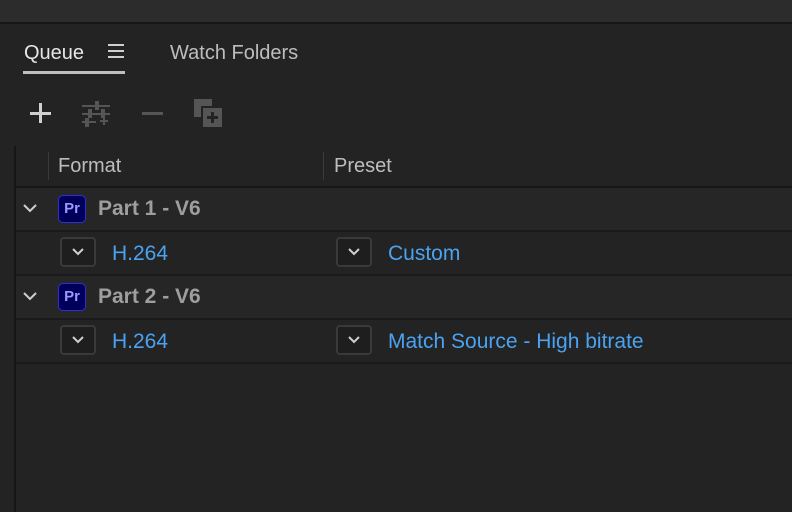 Image resolution: width=792 pixels, height=512 pixels. I want to click on tab-watch-folders-label: Watch Folders, so click(234, 53).